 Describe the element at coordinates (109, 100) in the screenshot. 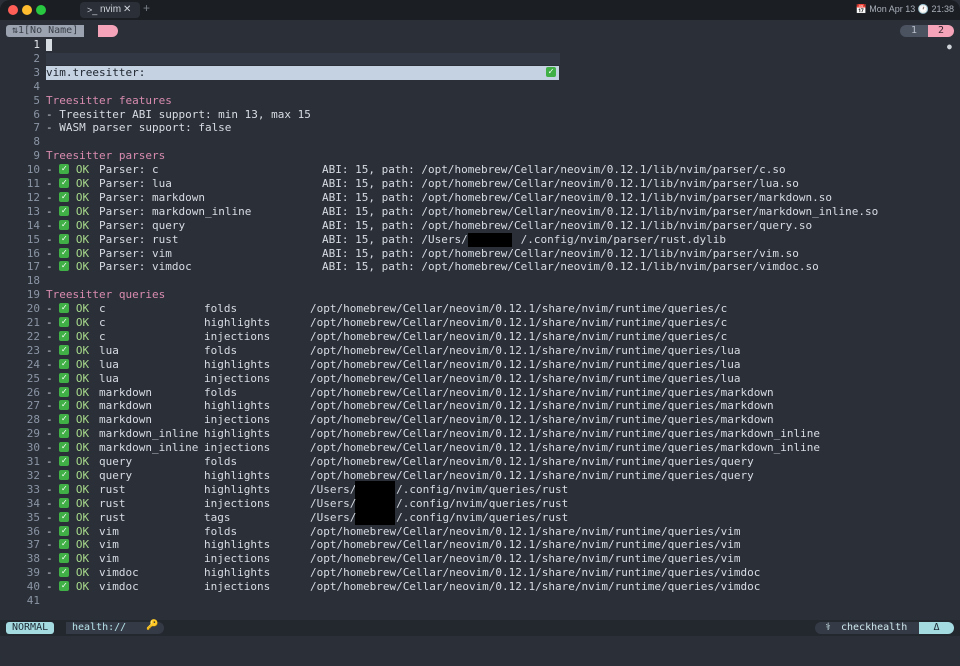

I see `section-heading: Treesitter features` at that location.